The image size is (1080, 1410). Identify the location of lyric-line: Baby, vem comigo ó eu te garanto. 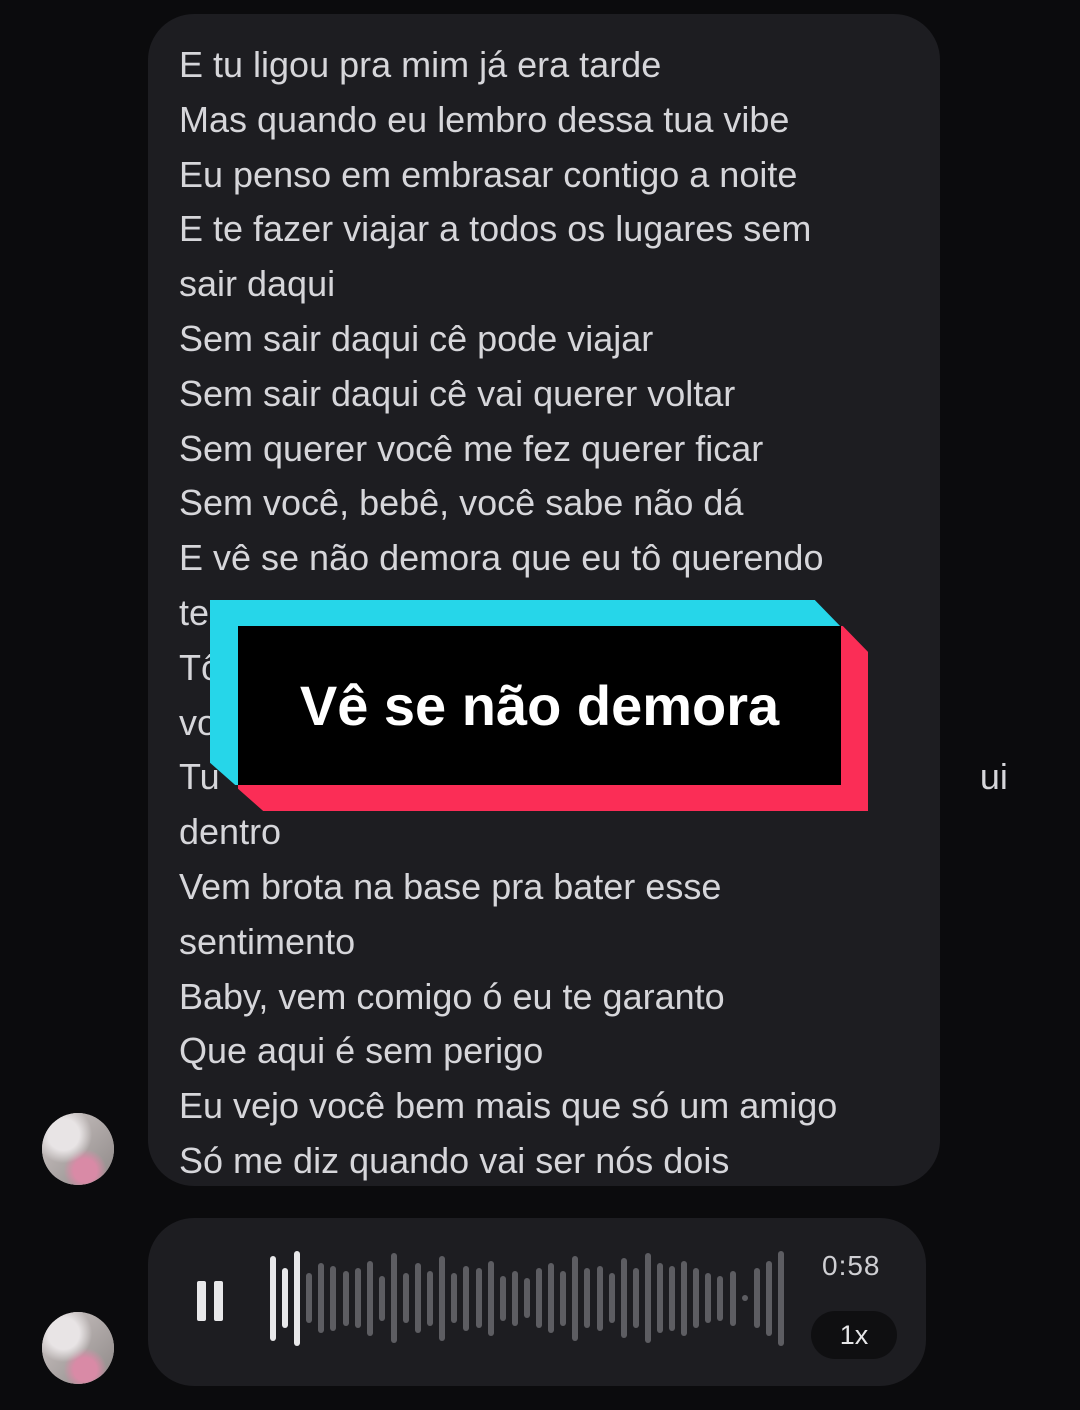
(452, 996).